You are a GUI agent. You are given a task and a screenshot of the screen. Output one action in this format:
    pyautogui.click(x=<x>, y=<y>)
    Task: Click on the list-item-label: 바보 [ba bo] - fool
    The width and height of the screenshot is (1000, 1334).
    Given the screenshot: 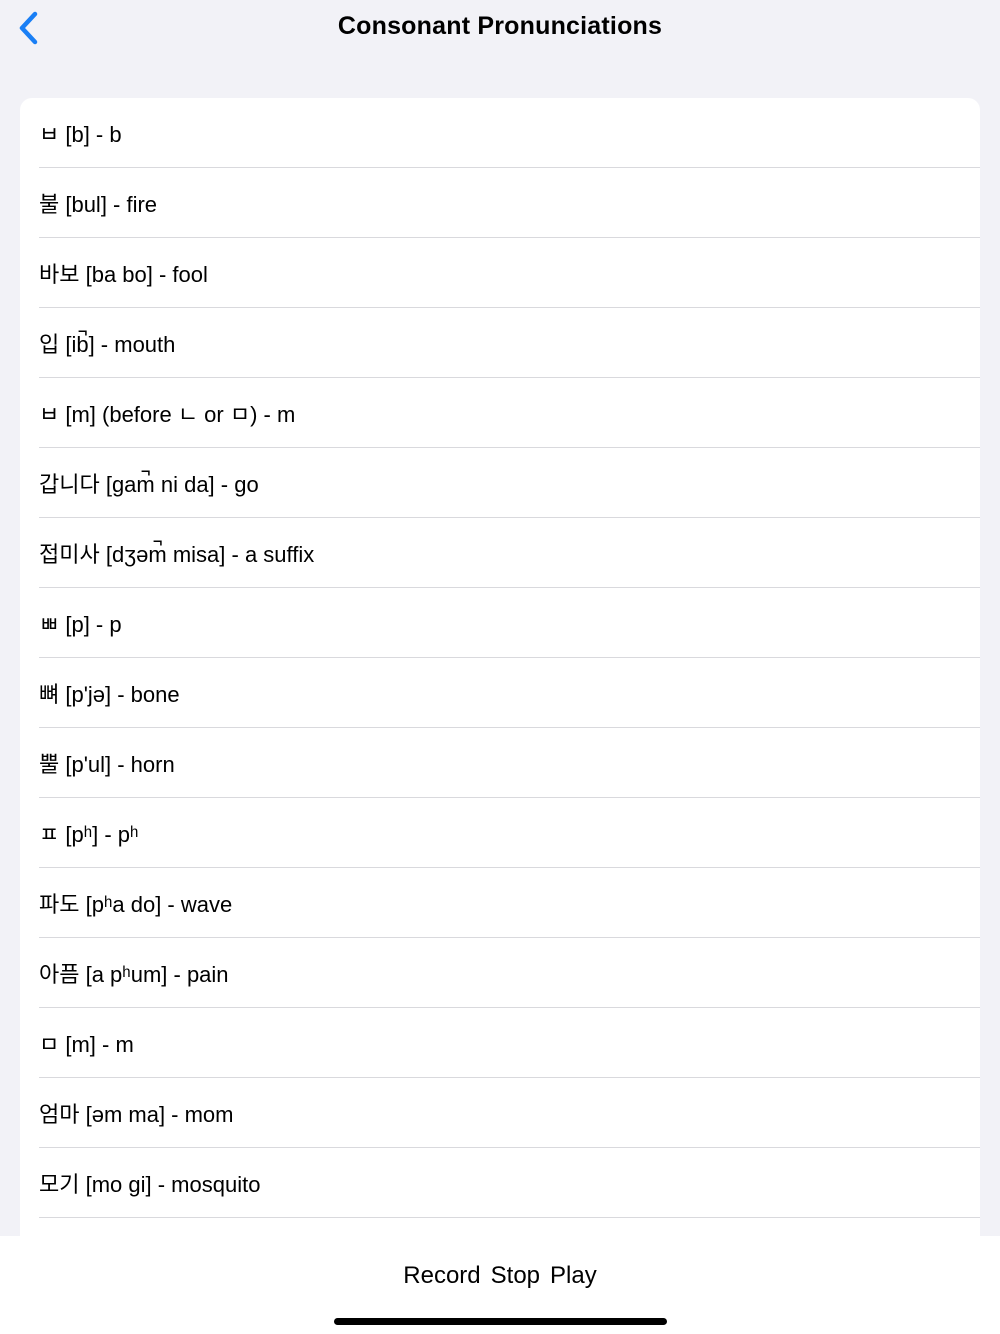 What is the action you would take?
    pyautogui.click(x=123, y=274)
    